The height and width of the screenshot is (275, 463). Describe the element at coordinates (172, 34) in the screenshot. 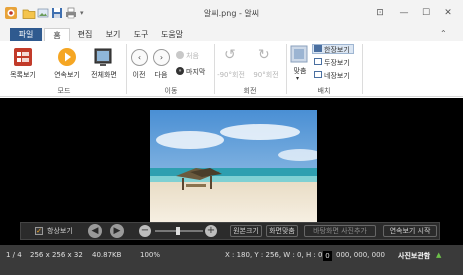

I see `tab-help: 도움말` at that location.